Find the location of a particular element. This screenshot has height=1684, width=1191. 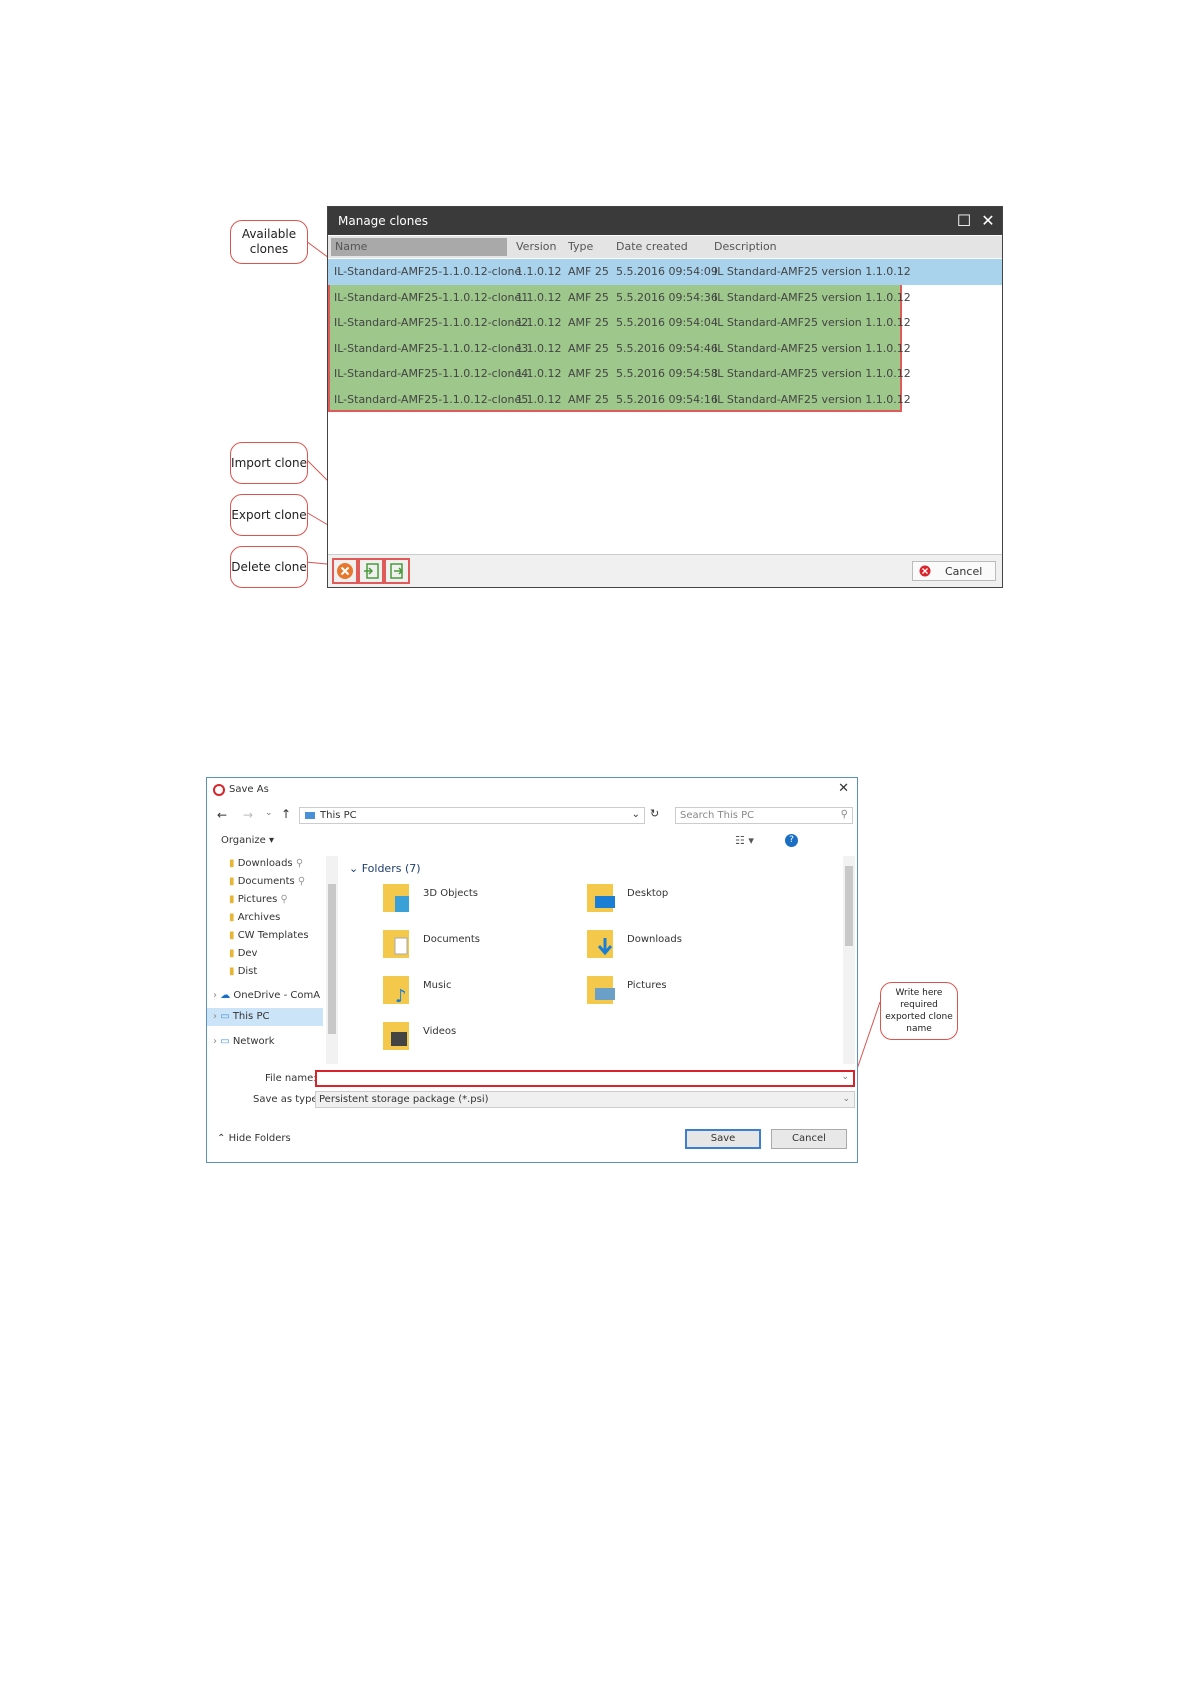

chevron-up-icon: ⌃ is located at coordinates (221, 1138).